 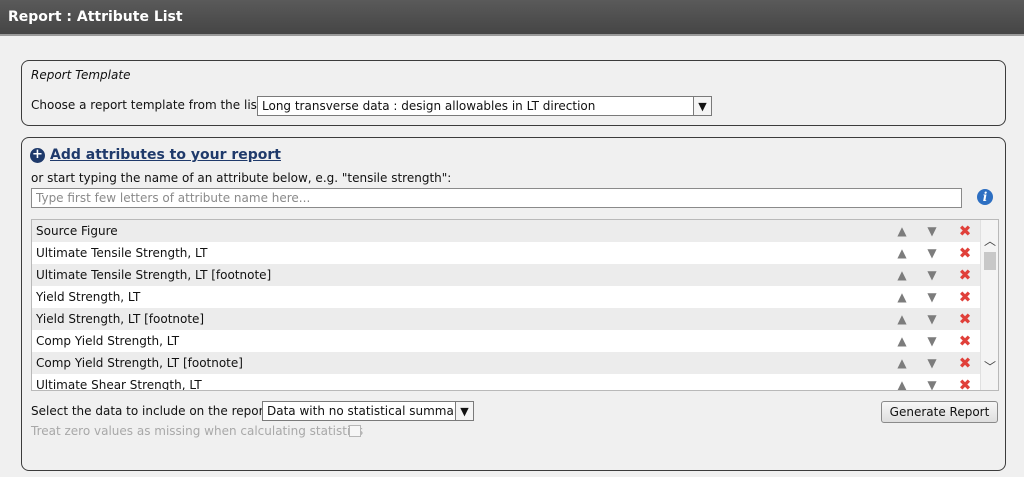 I want to click on attribute-row: Ultimate Shear Strength, LT ▲ ▼ ✖, so click(x=515, y=382).